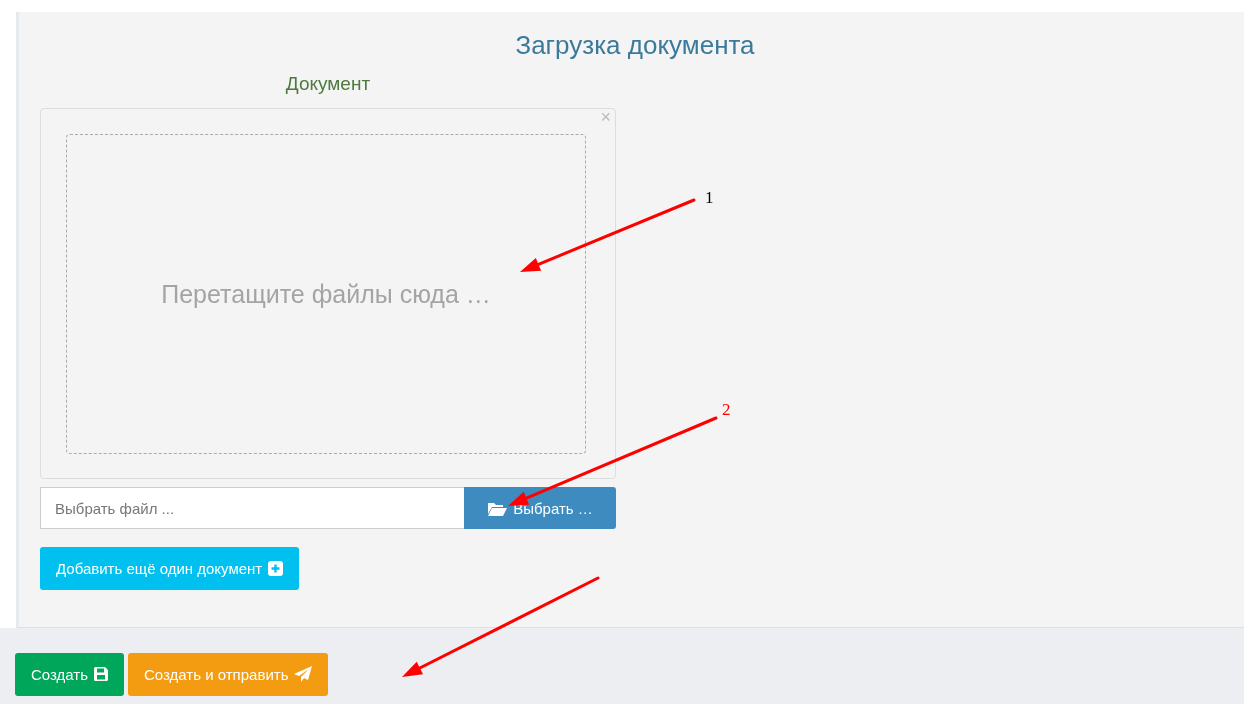 This screenshot has width=1244, height=704. What do you see at coordinates (635, 45) in the screenshot?
I see `page-title: Загрузка документа` at bounding box center [635, 45].